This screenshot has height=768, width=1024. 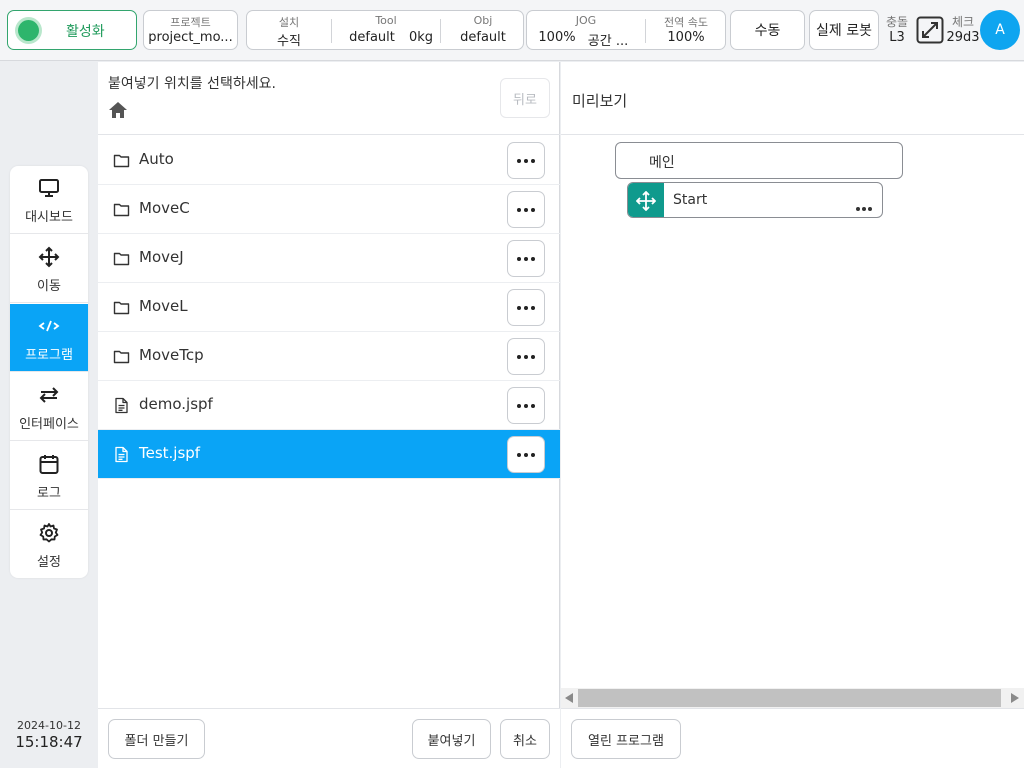 I want to click on back-button: 뒤로, so click(x=525, y=98).